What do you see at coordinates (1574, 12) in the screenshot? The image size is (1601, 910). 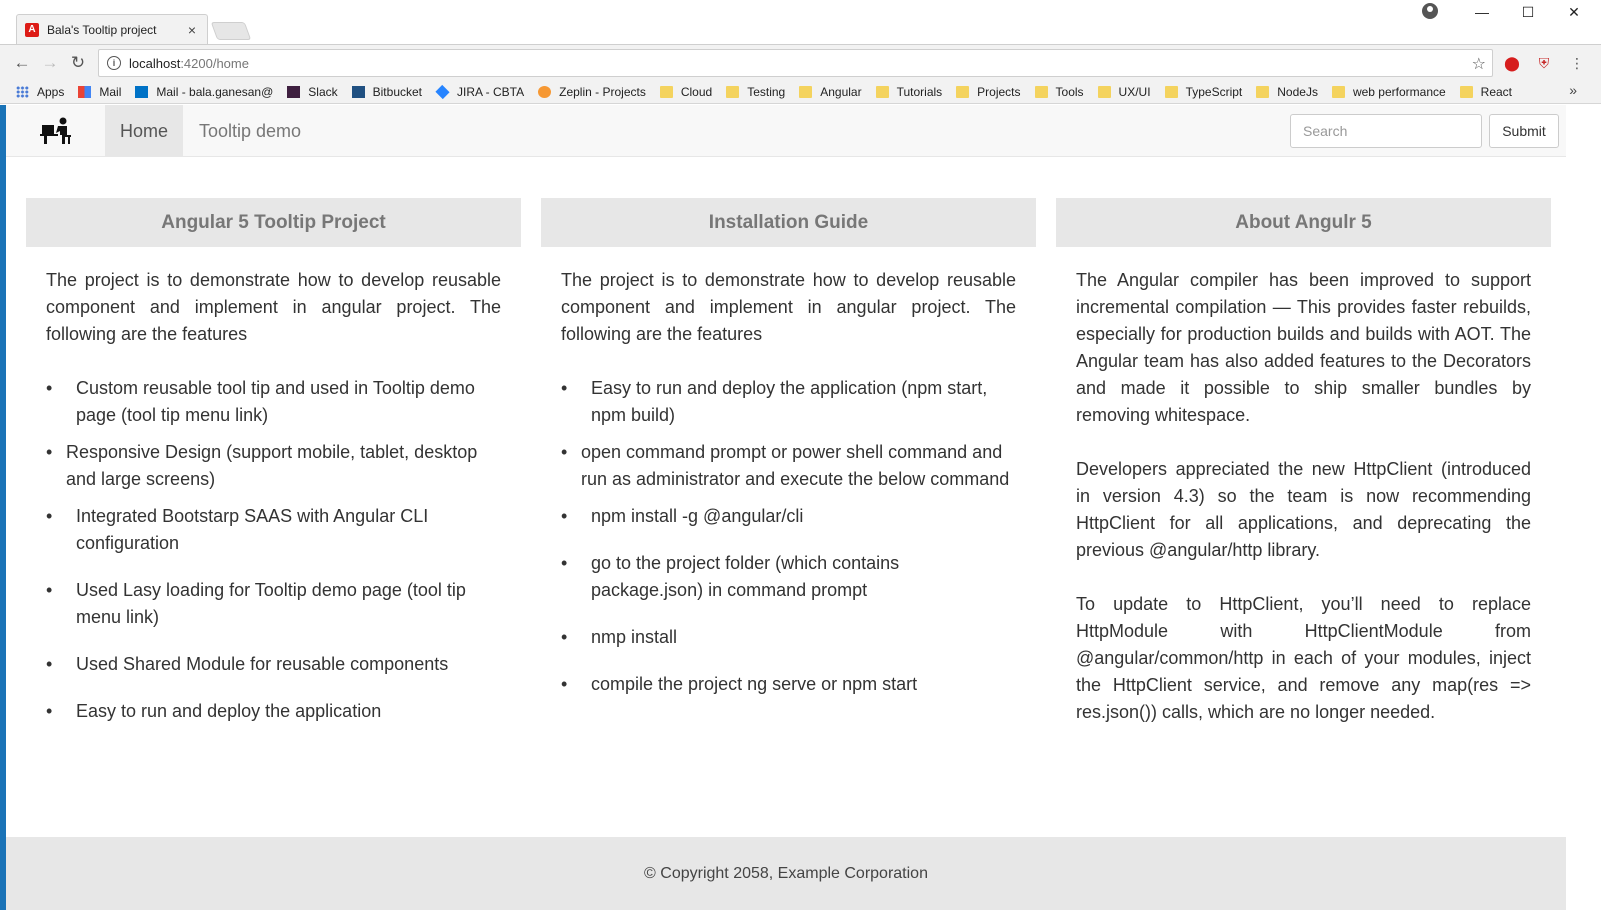 I see `close-window-button: ✕` at bounding box center [1574, 12].